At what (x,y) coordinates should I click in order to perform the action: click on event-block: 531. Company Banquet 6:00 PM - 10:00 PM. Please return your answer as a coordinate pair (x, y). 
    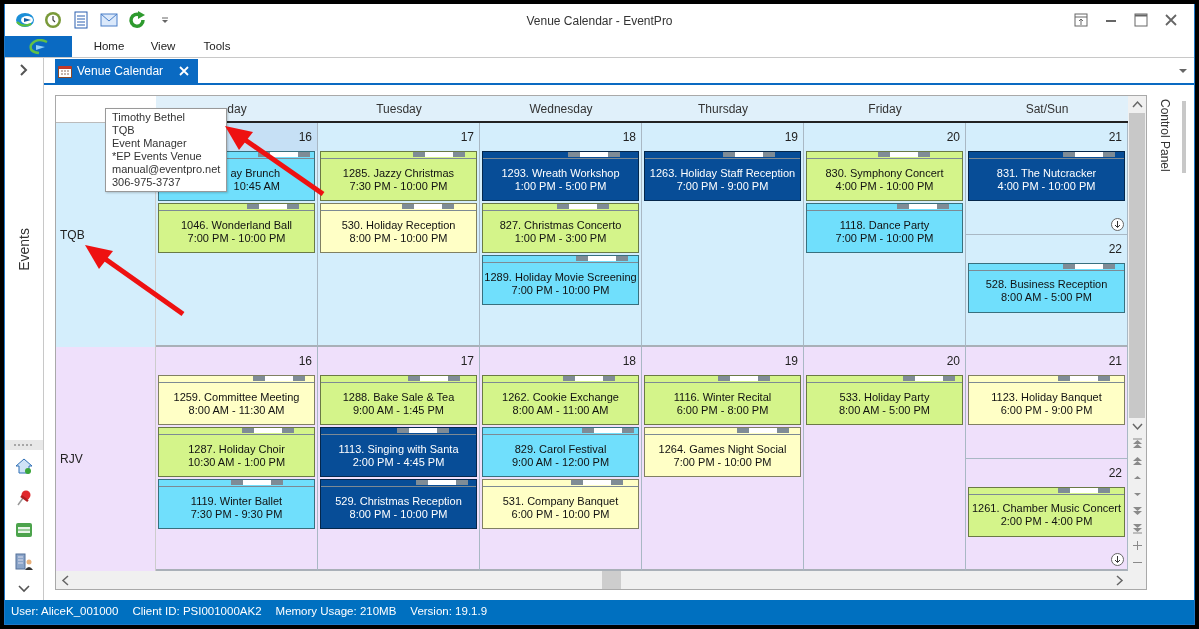
    Looking at the image, I should click on (560, 504).